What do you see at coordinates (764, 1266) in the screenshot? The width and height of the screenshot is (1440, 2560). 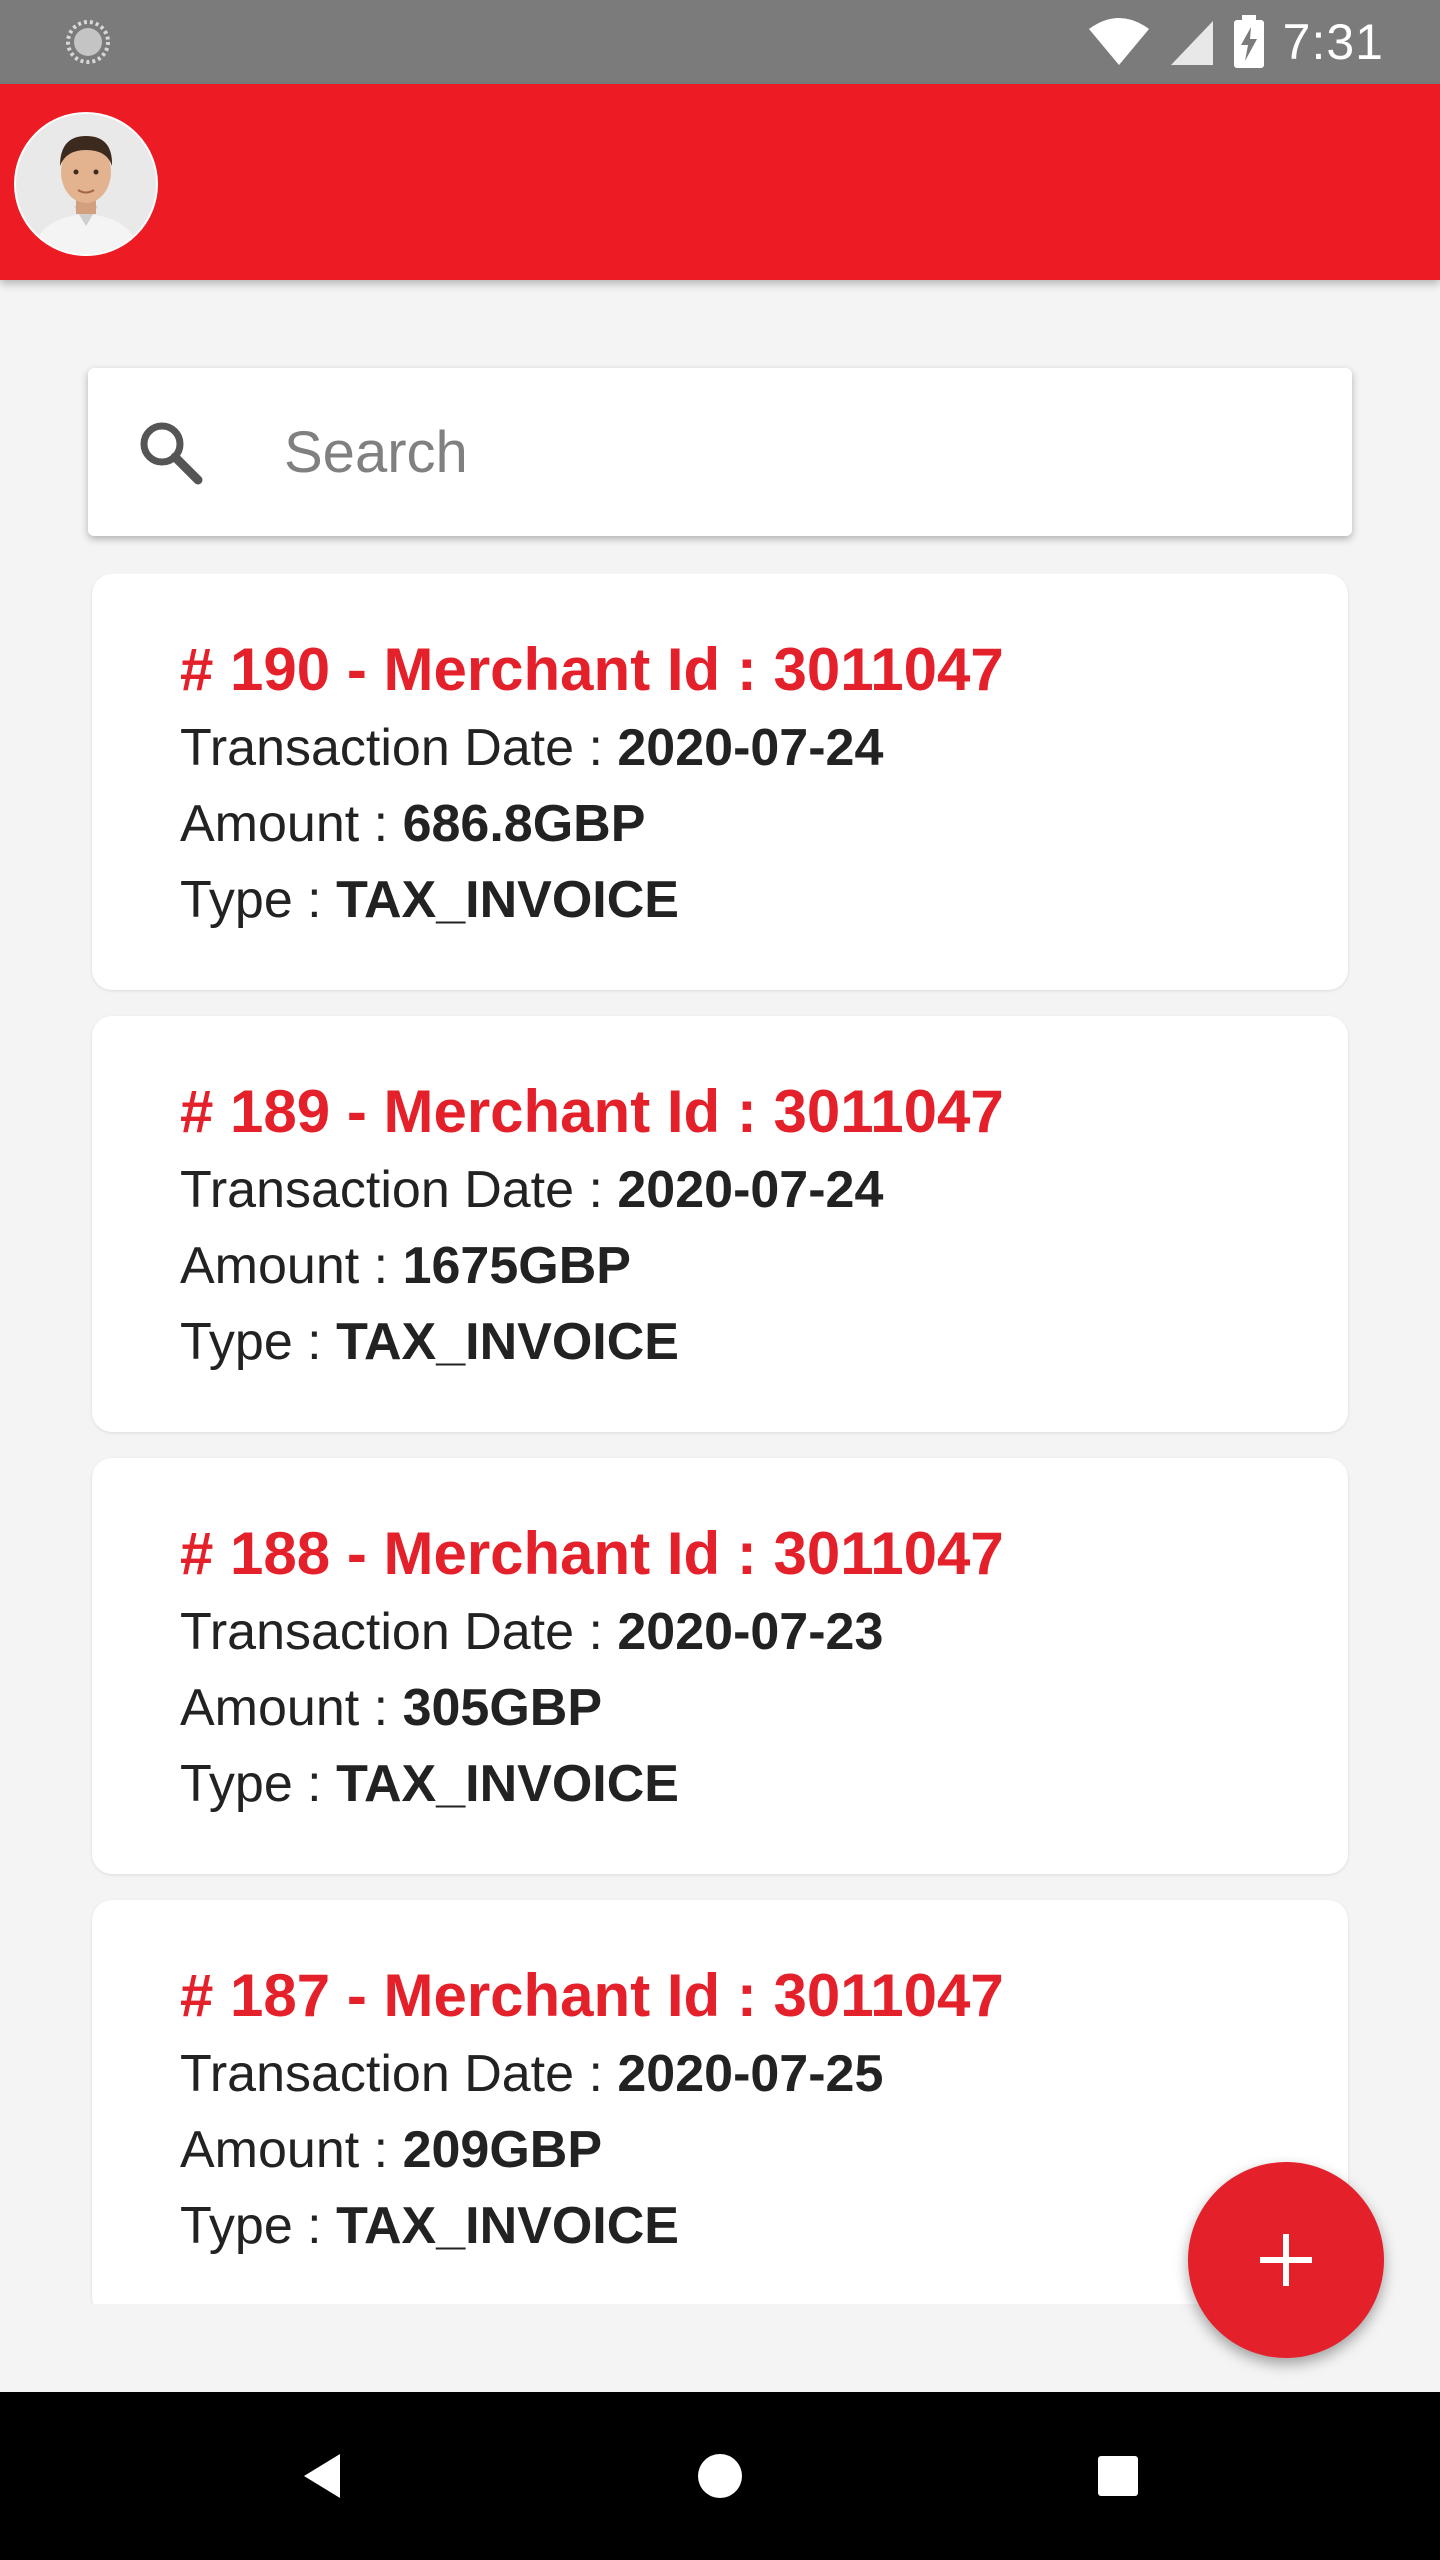 I see `transaction-amount-row: Amount : 1675GBP` at bounding box center [764, 1266].